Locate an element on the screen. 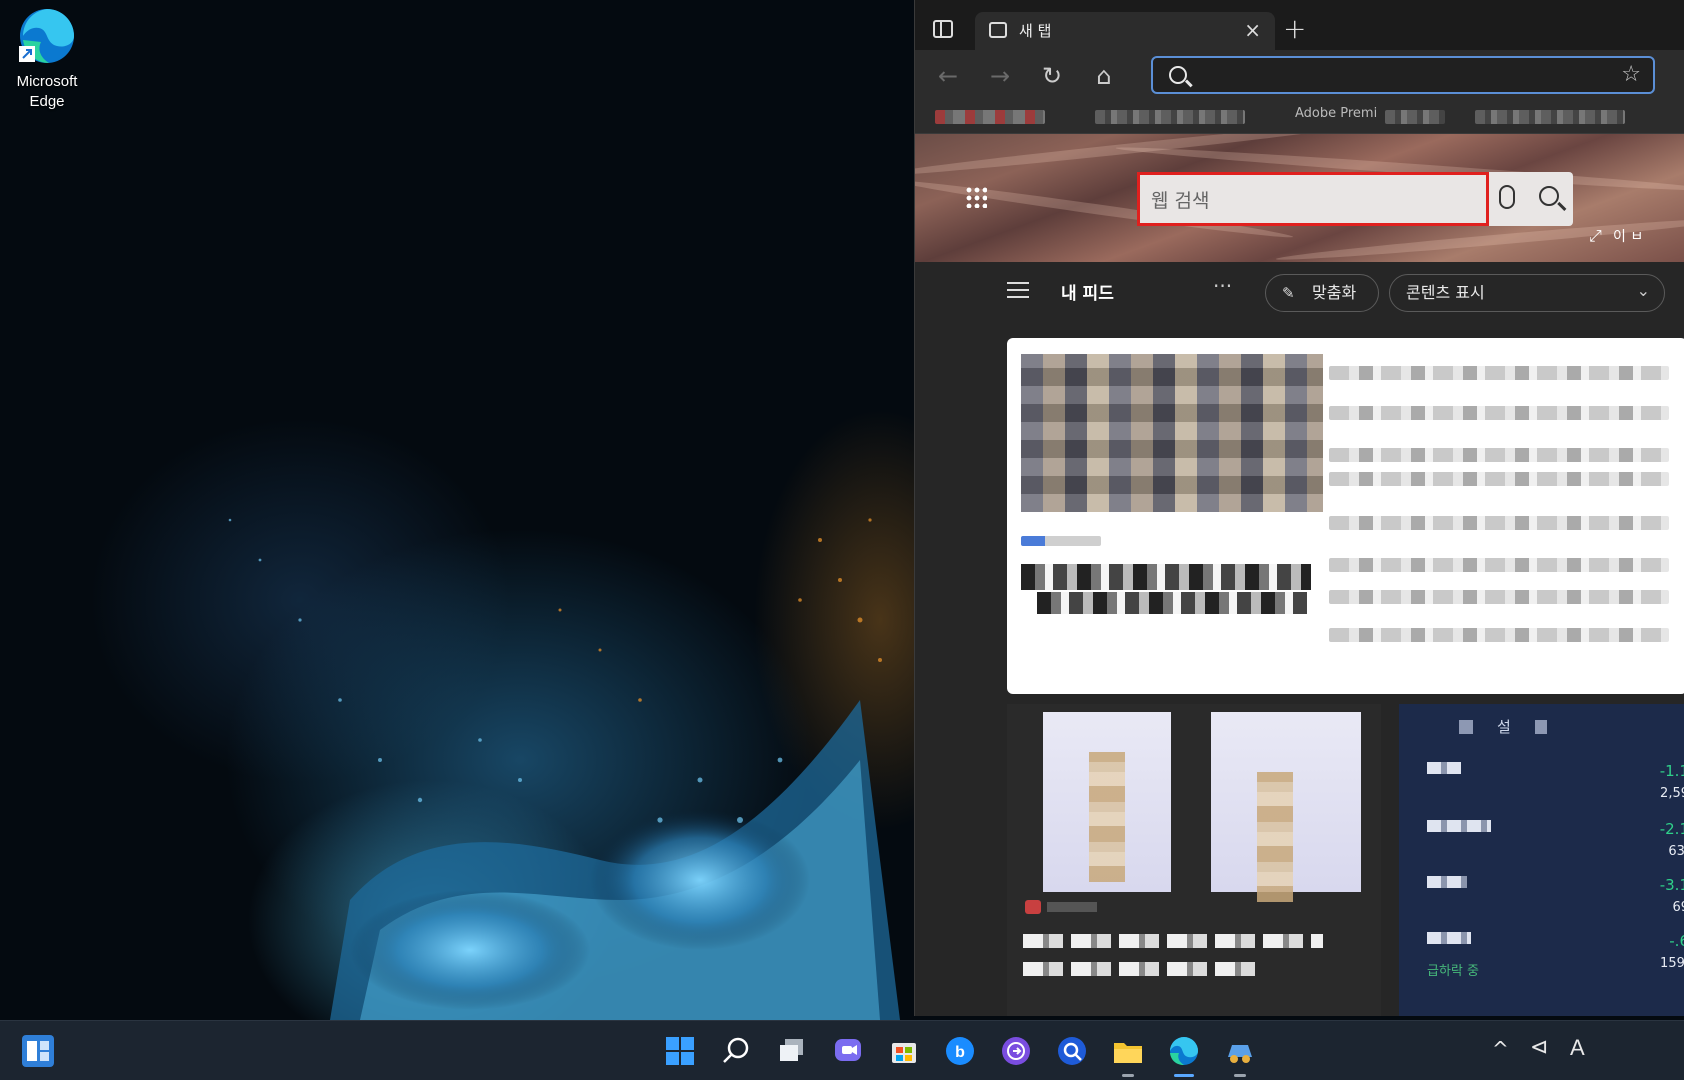 The width and height of the screenshot is (1684, 1080). market-card-title: 설 is located at coordinates (1504, 727).